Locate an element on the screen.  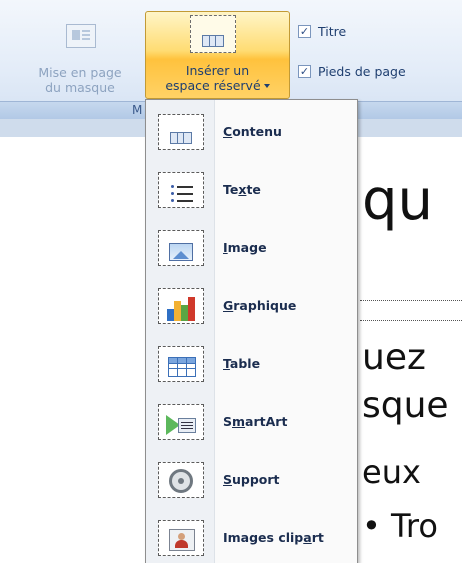
slide-text-fragment: uez is located at coordinates (394, 357).